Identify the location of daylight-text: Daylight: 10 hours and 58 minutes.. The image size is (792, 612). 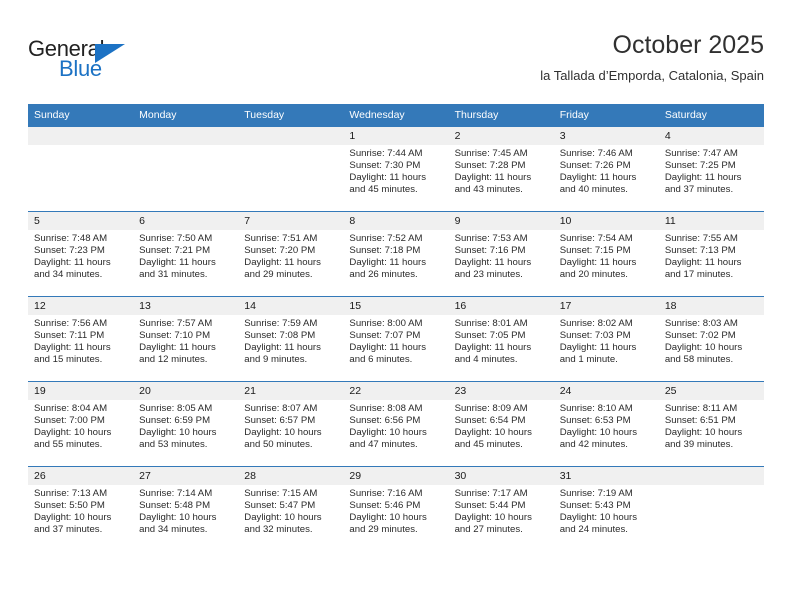
(703, 354).